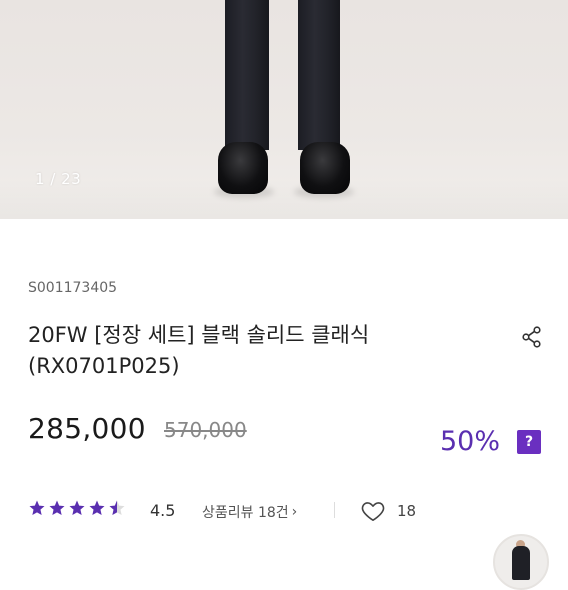 The width and height of the screenshot is (568, 590). I want to click on product-title-line2: (RX0701P025), so click(104, 366).